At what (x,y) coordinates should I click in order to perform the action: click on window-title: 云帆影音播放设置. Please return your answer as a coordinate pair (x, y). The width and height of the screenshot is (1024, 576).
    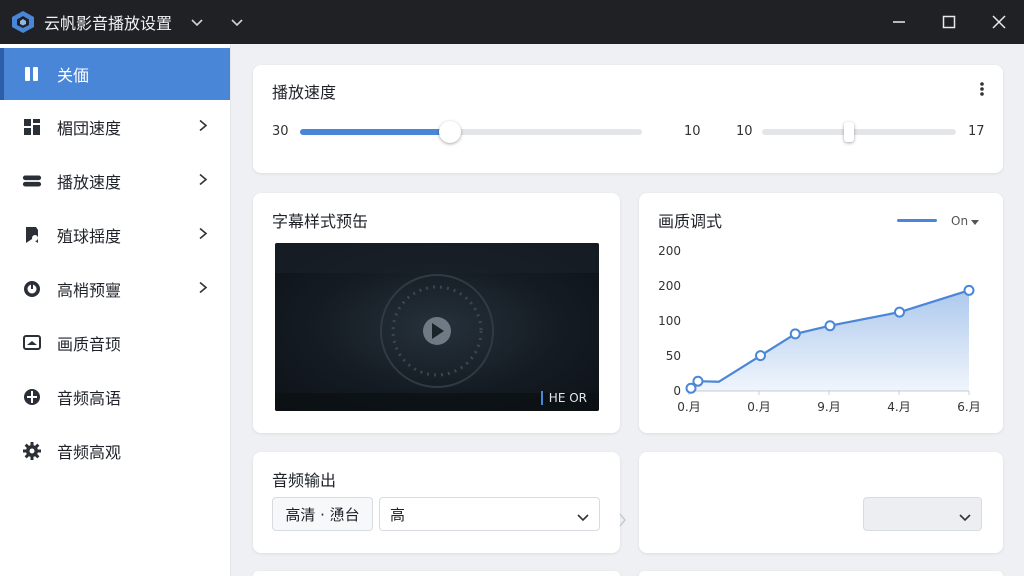
    Looking at the image, I should click on (108, 23).